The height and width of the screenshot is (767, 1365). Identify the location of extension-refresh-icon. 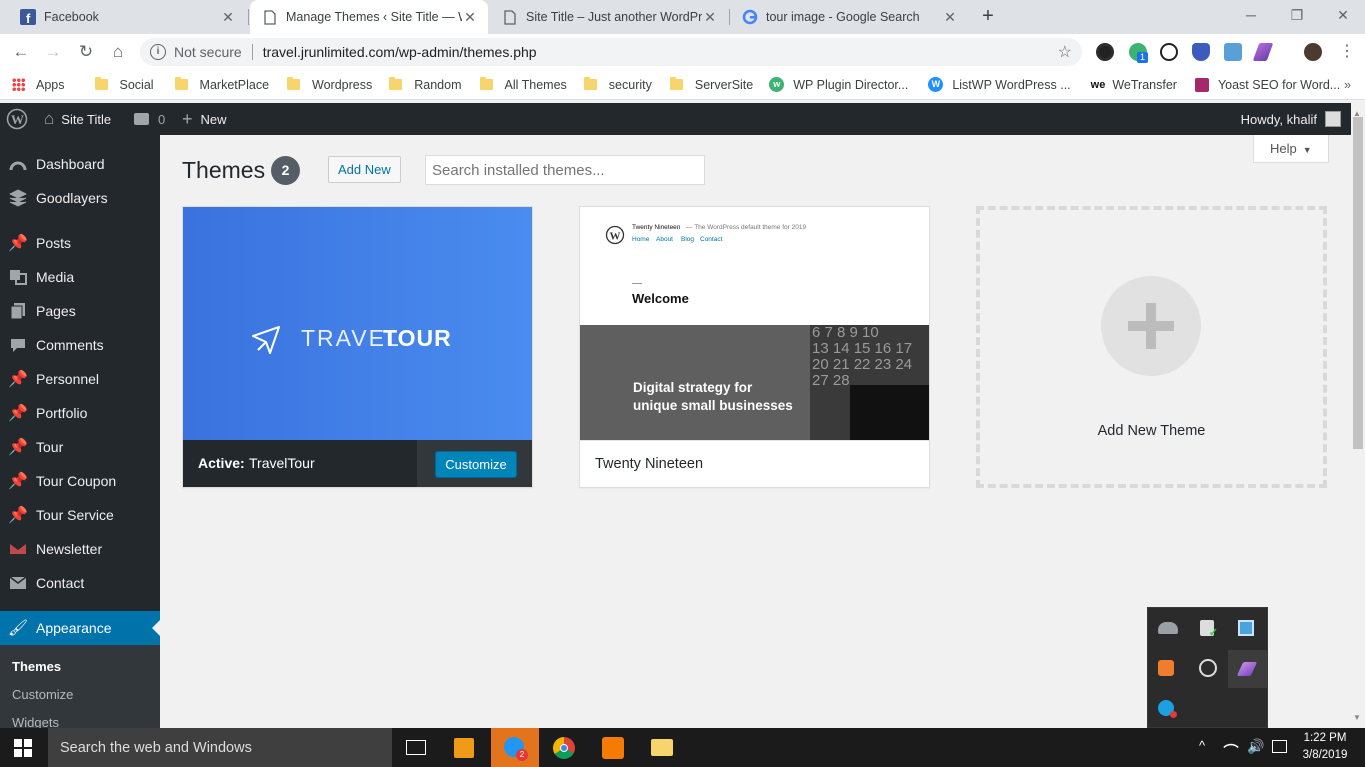
(1169, 52).